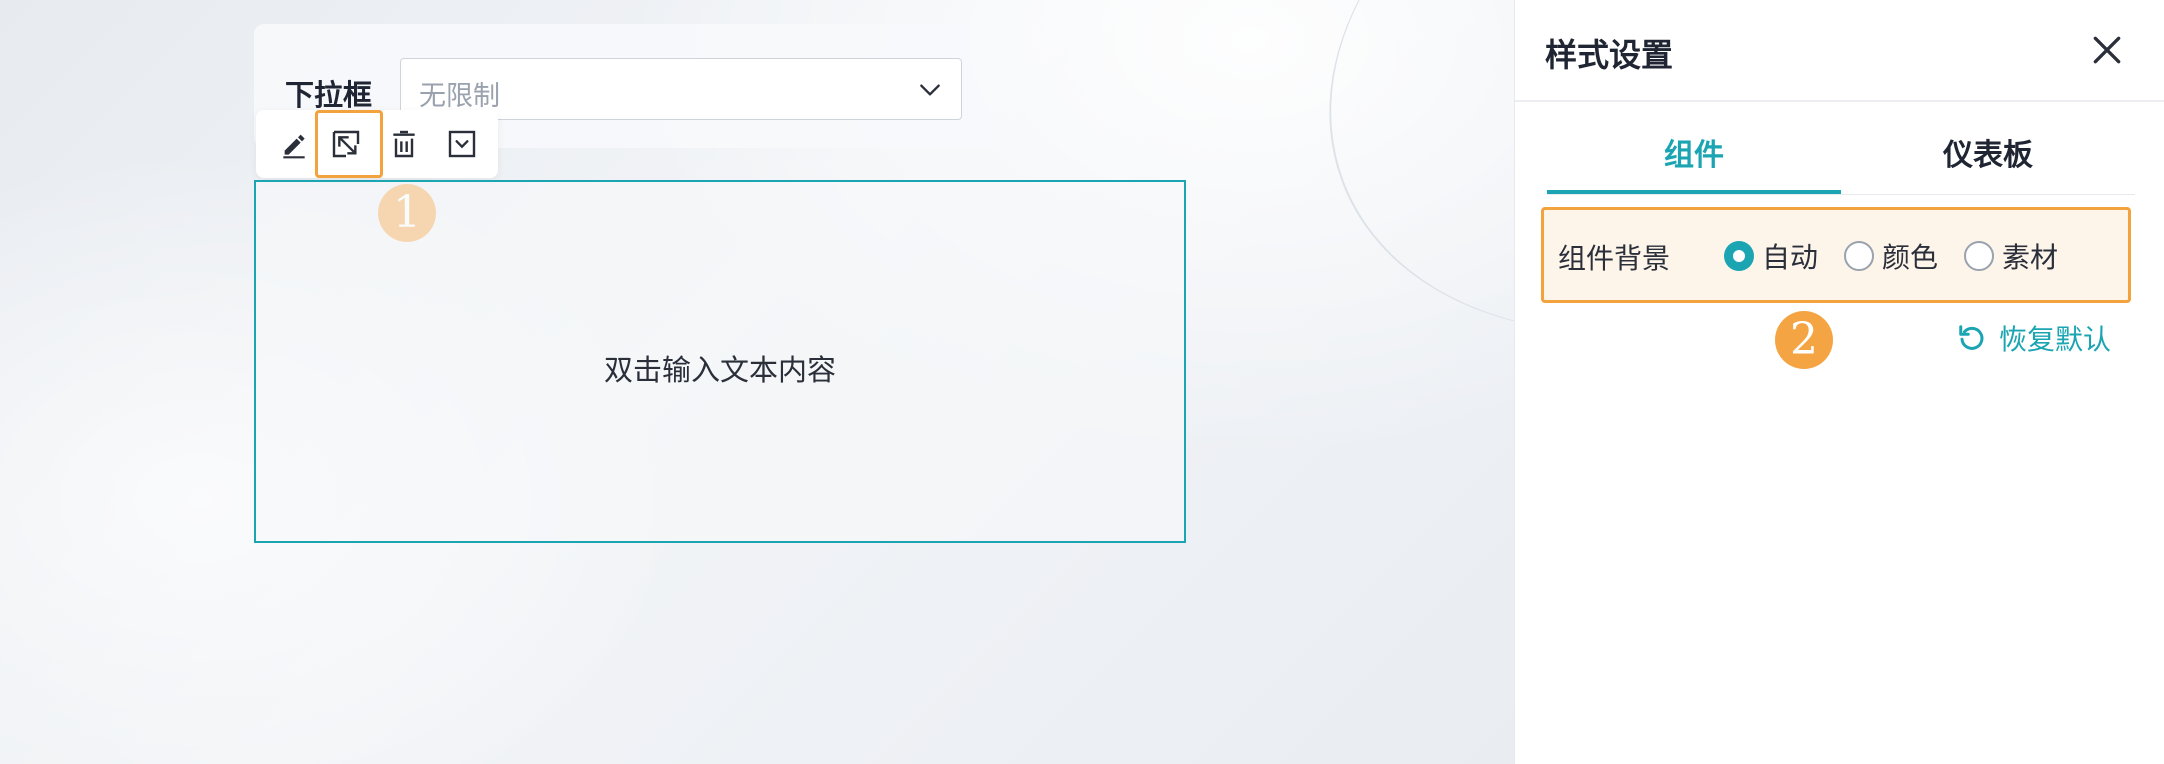 The height and width of the screenshot is (764, 2164). What do you see at coordinates (1804, 340) in the screenshot?
I see `step-marker-2: 2` at bounding box center [1804, 340].